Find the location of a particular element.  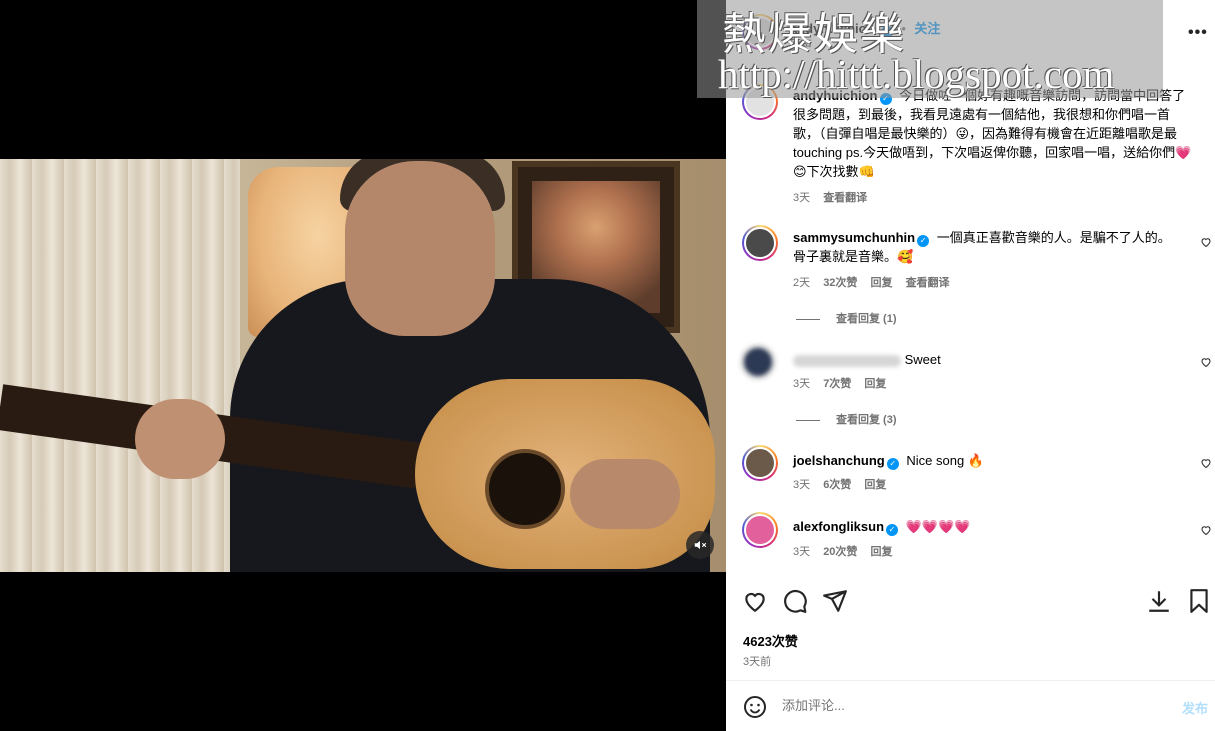

guitar-soundhole is located at coordinates (525, 489).